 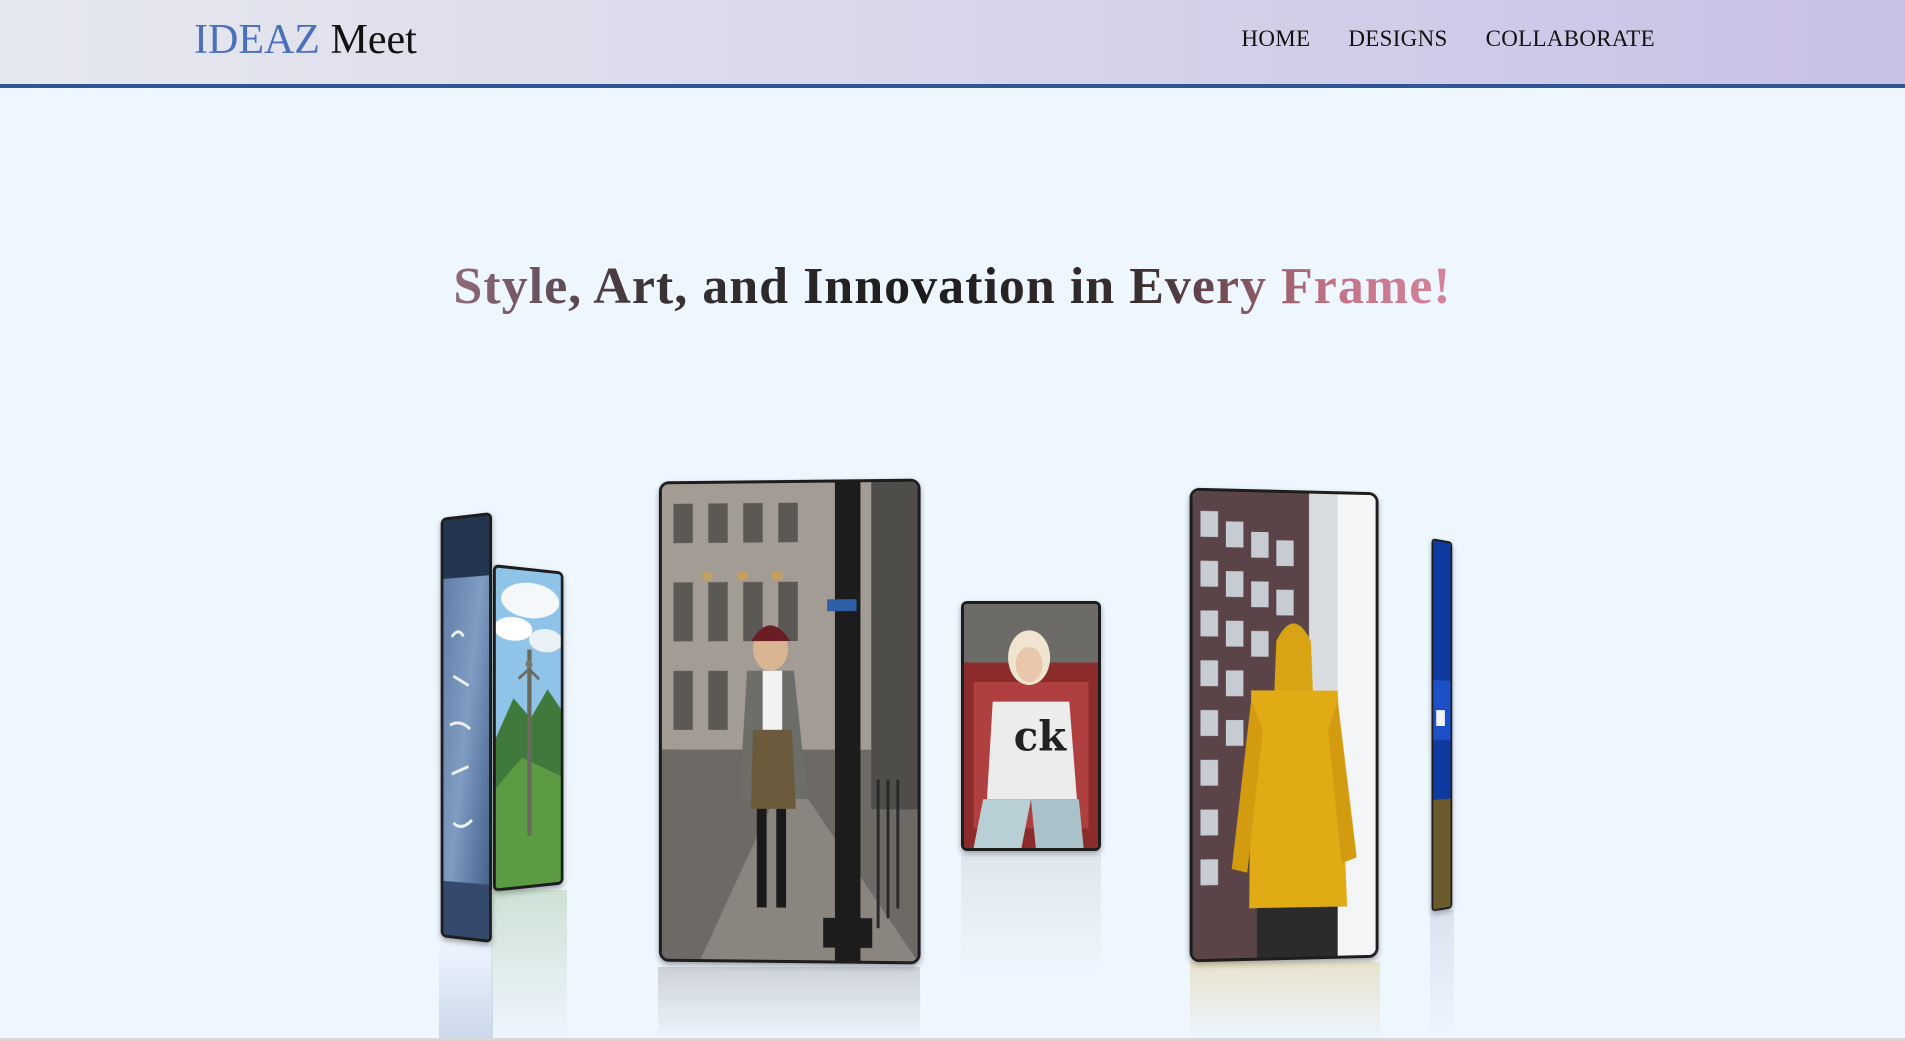 I want to click on blonde-woman-photo: ck, so click(x=1031, y=726).